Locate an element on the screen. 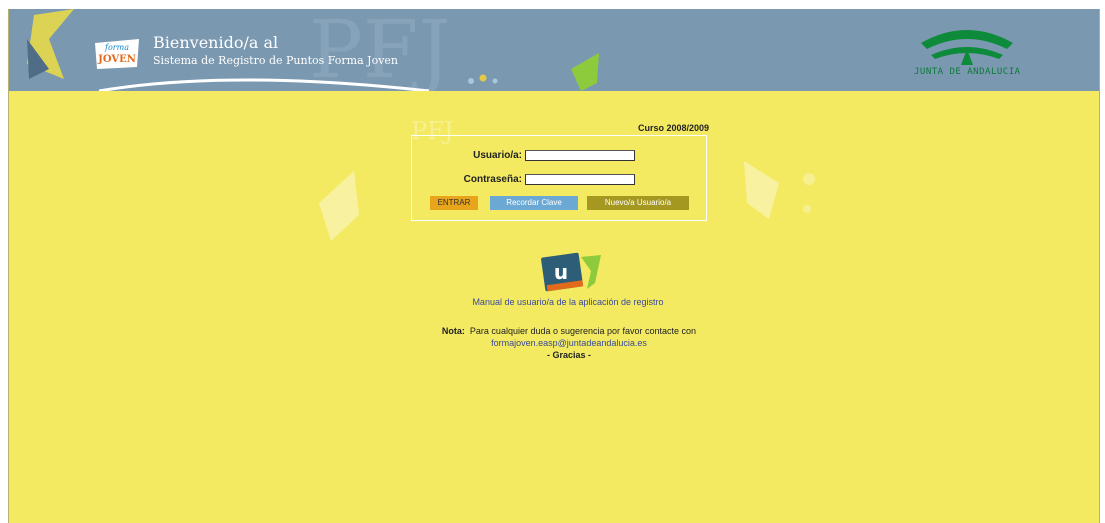  password-label: Contraseña: is located at coordinates (492, 179).